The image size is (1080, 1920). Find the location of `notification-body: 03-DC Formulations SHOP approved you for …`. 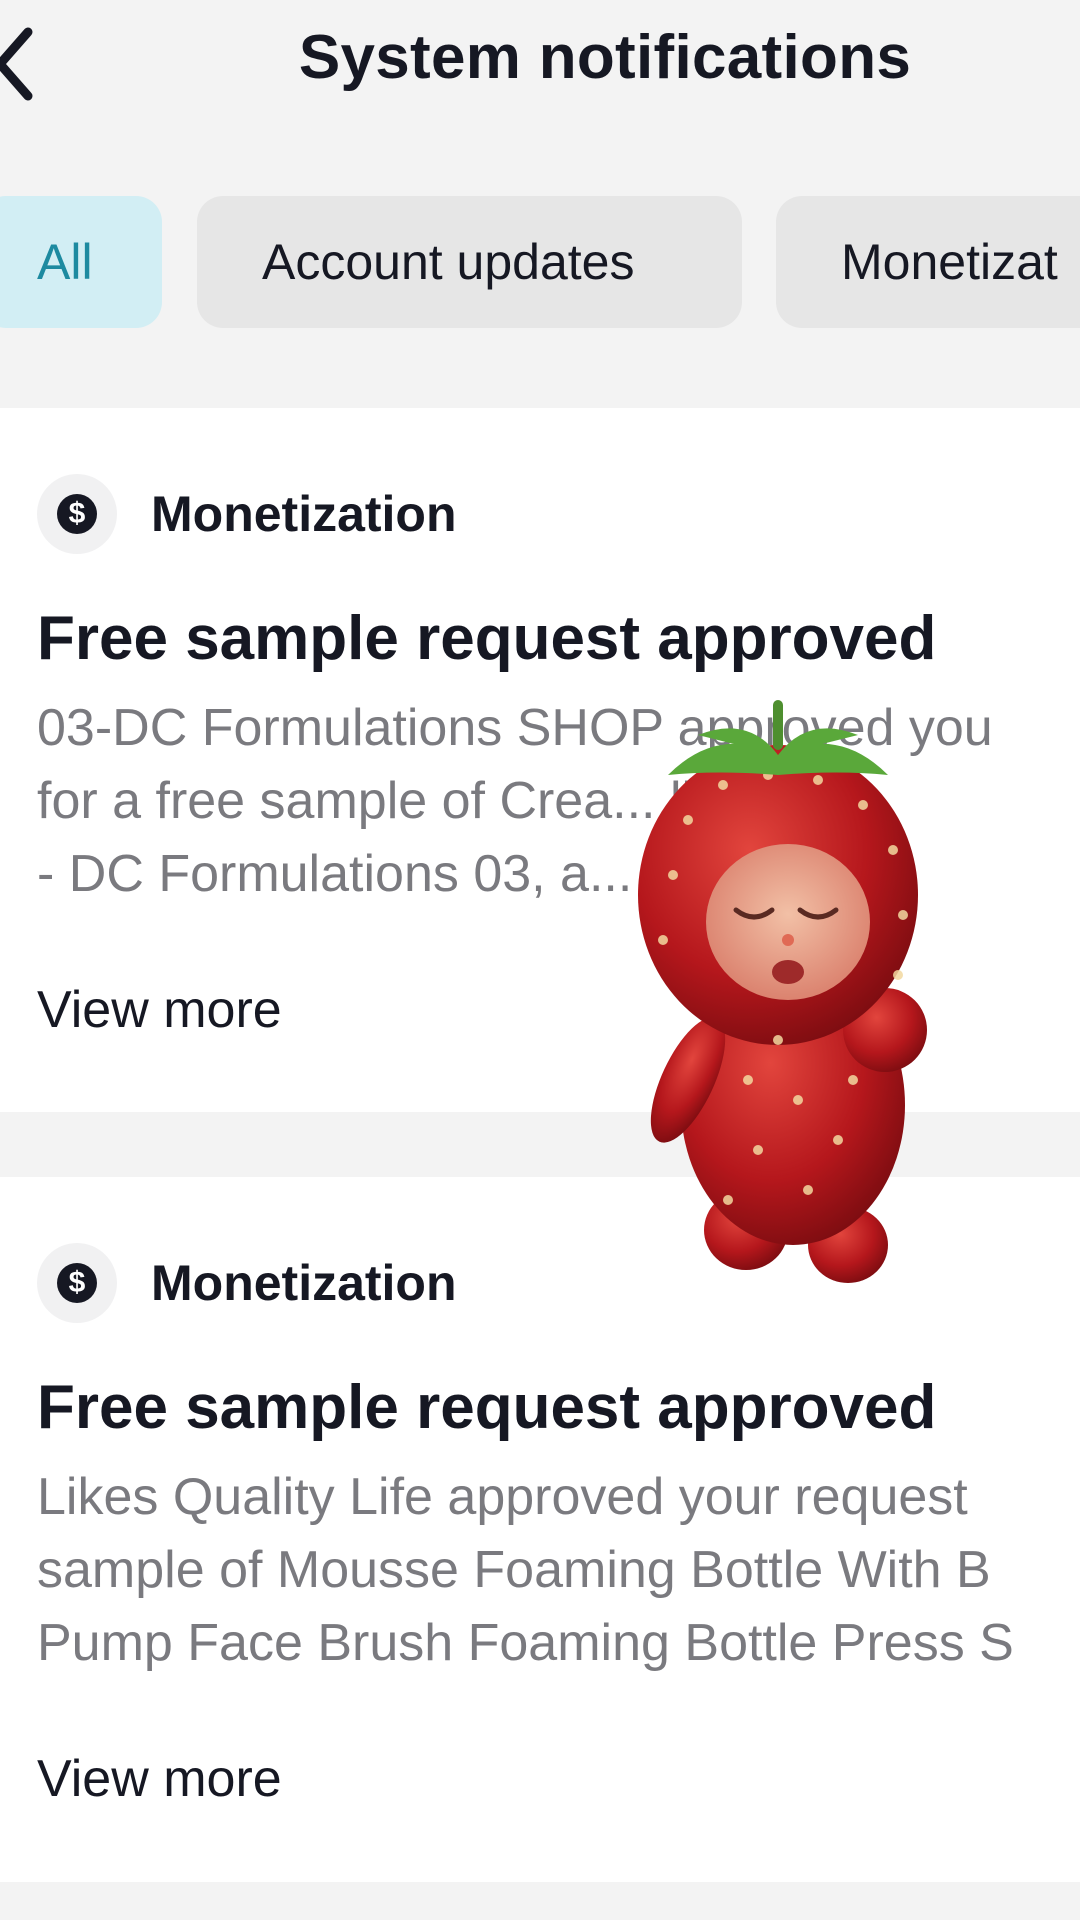

notification-body: 03-DC Formulations SHOP approved you for … is located at coordinates (558, 801).